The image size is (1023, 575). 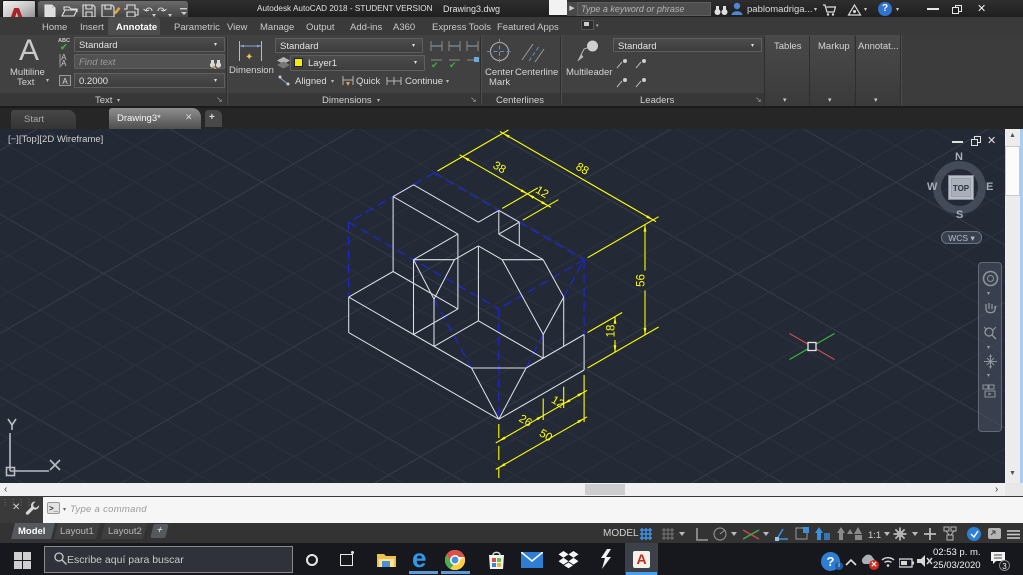 I want to click on svg-text: 26, so click(x=525, y=421).